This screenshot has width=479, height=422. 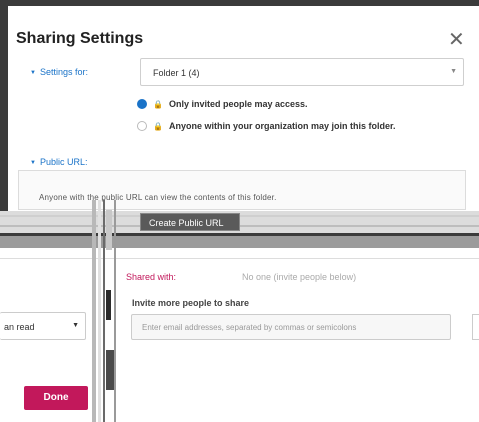 What do you see at coordinates (302, 72) in the screenshot?
I see `folder-select: Folder 1 (4) ▼` at bounding box center [302, 72].